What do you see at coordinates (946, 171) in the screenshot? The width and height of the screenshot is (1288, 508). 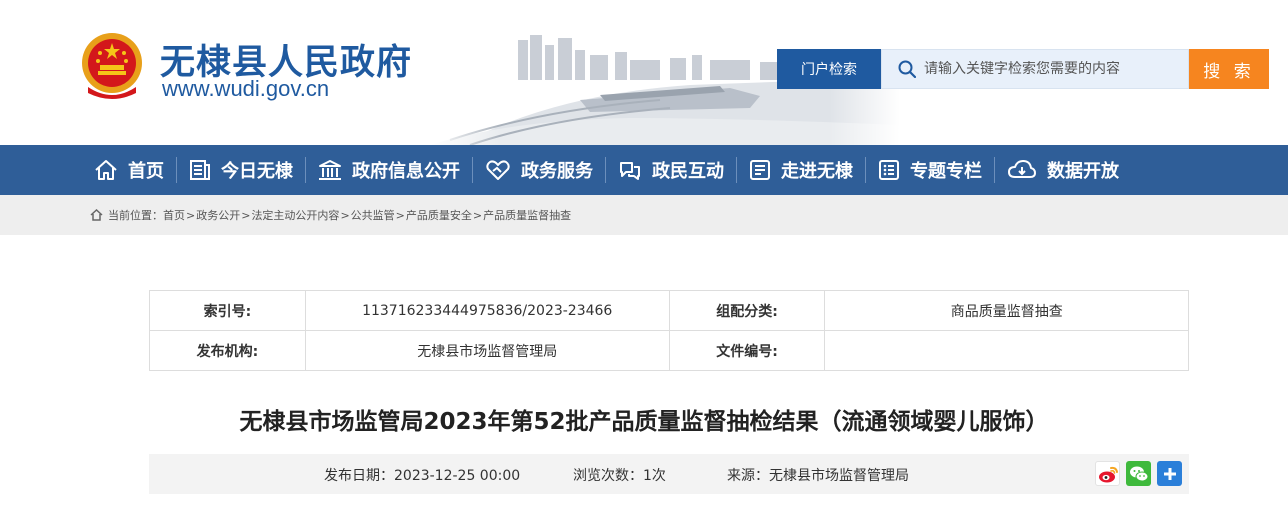 I see `nav-label: 专题专栏` at bounding box center [946, 171].